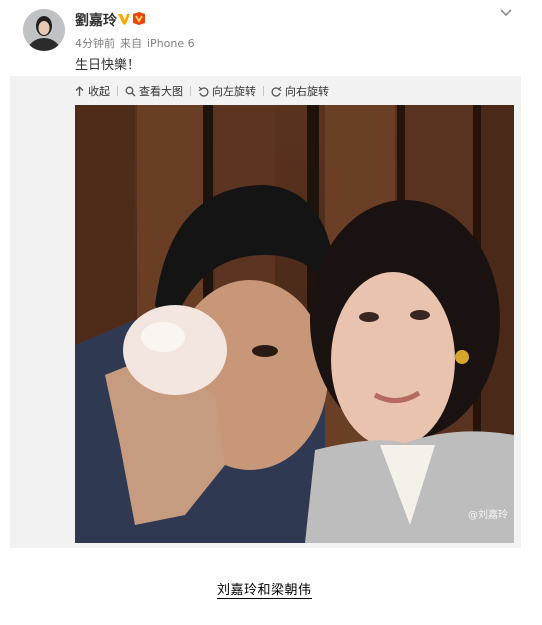 The width and height of the screenshot is (542, 625). Describe the element at coordinates (171, 43) in the screenshot. I see `post-source-device: iPhone 6` at that location.